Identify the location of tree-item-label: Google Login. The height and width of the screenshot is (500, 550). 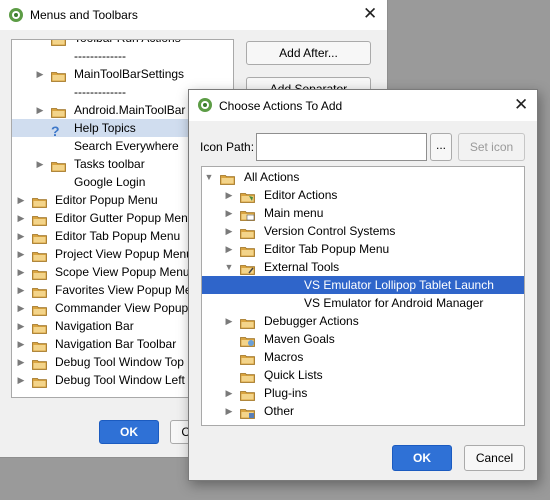
(110, 182).